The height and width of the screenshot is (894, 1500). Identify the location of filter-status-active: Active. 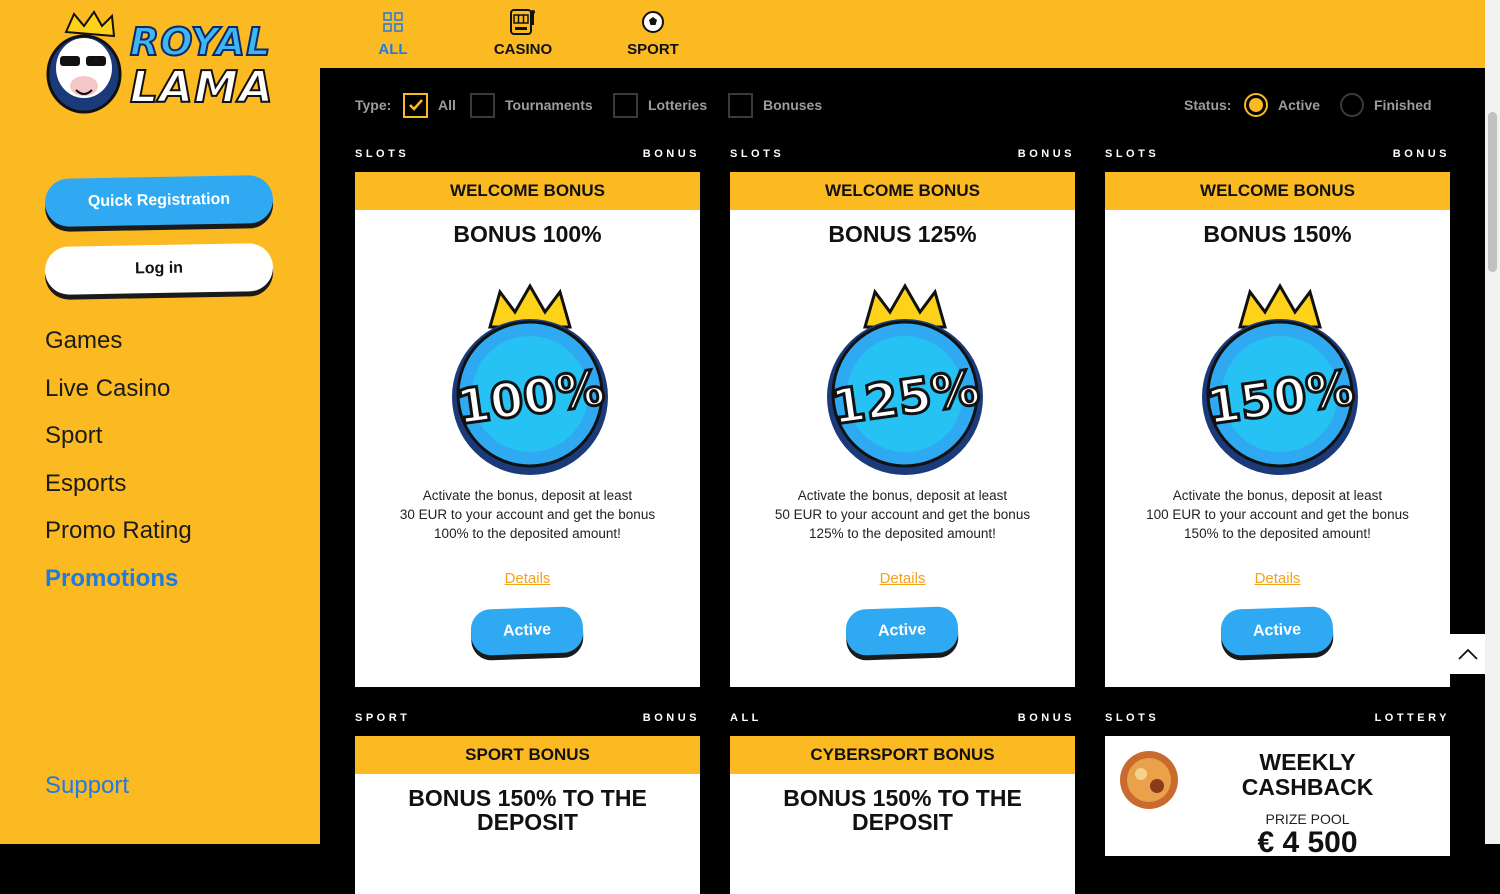
(1282, 105).